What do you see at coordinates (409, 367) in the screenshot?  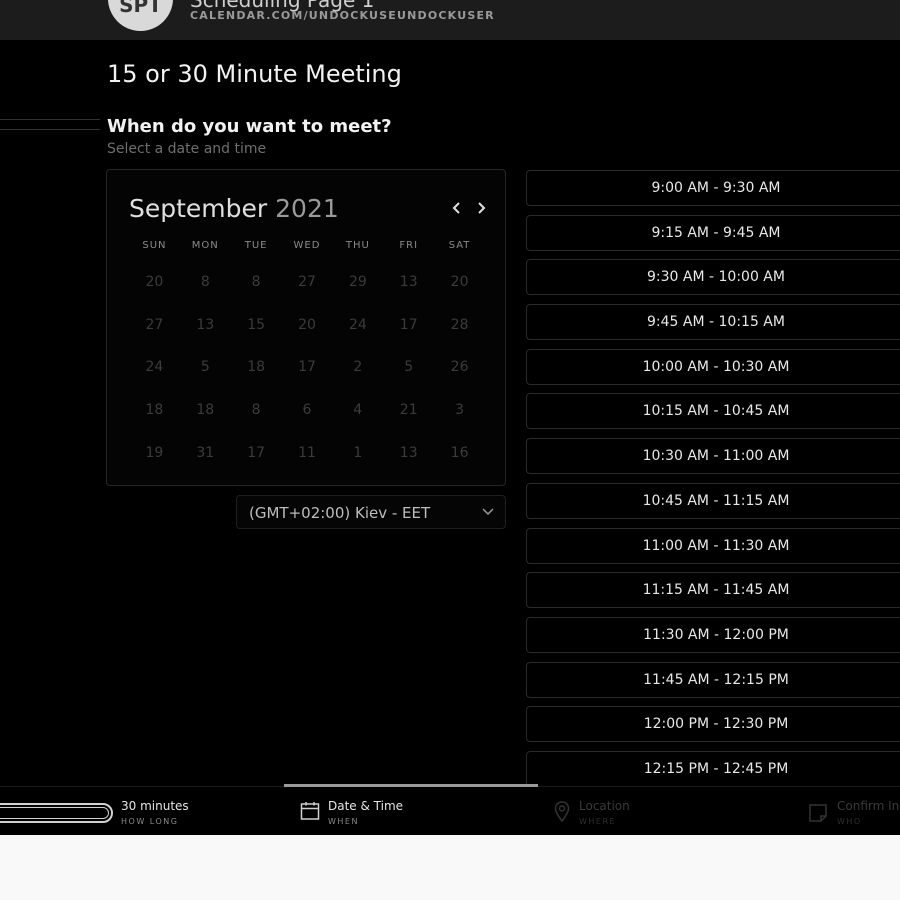 I see `calendar-day: 5` at bounding box center [409, 367].